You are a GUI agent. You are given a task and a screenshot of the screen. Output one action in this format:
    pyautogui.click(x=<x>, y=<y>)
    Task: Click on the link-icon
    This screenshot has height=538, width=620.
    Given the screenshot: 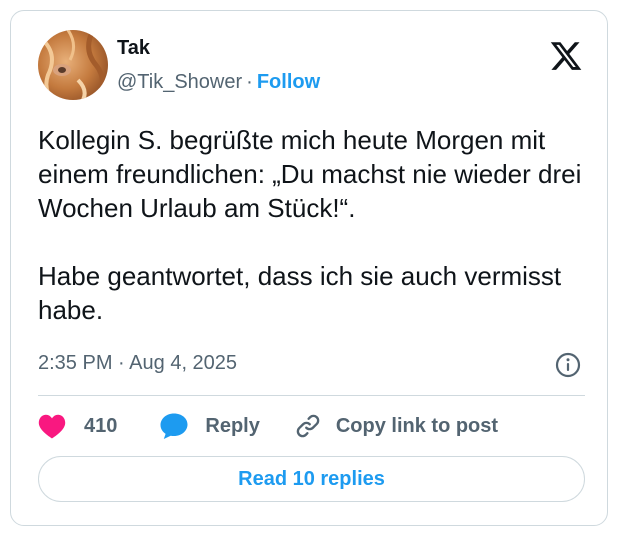 What is the action you would take?
    pyautogui.click(x=308, y=426)
    